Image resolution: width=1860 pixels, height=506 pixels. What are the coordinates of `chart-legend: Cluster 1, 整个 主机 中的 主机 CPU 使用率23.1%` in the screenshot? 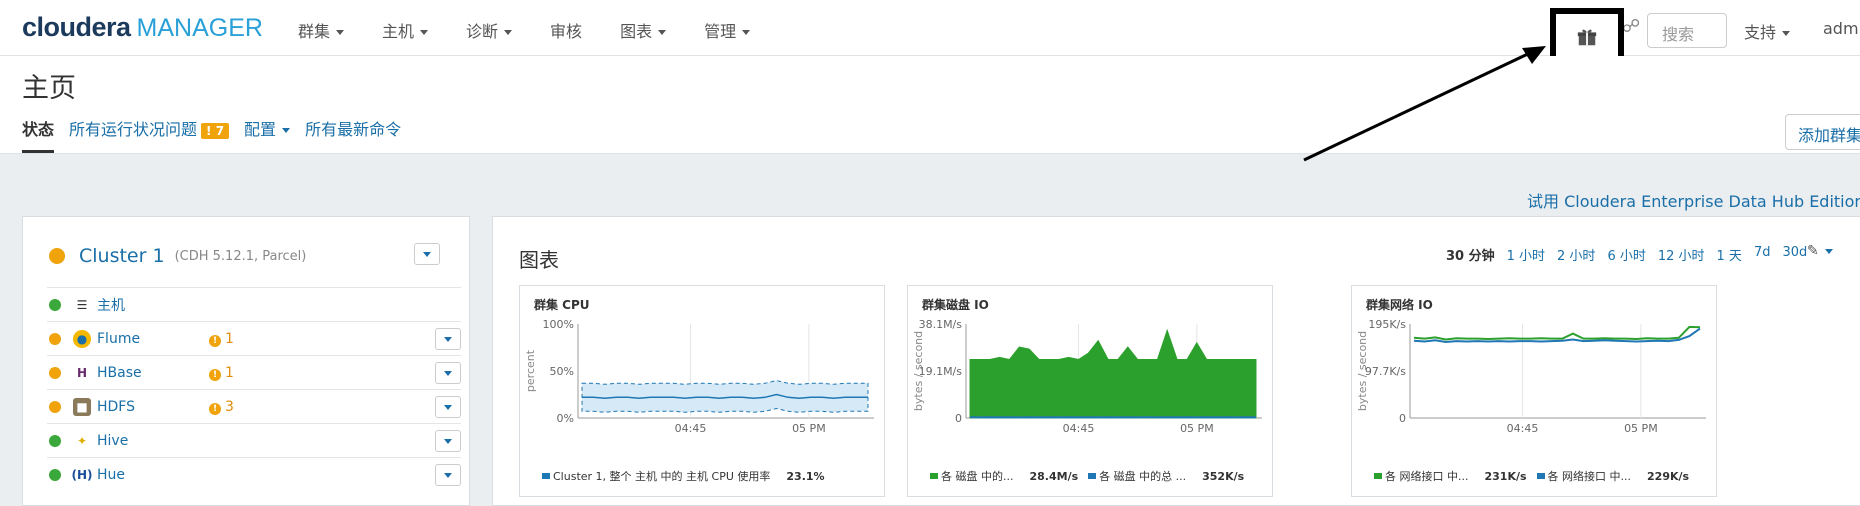 It's located at (688, 476).